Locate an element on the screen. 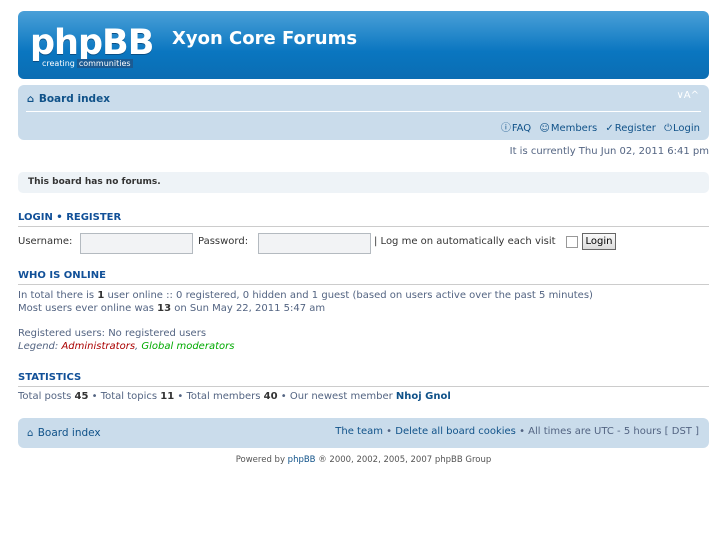  login-link: ⏻Login is located at coordinates (682, 128).